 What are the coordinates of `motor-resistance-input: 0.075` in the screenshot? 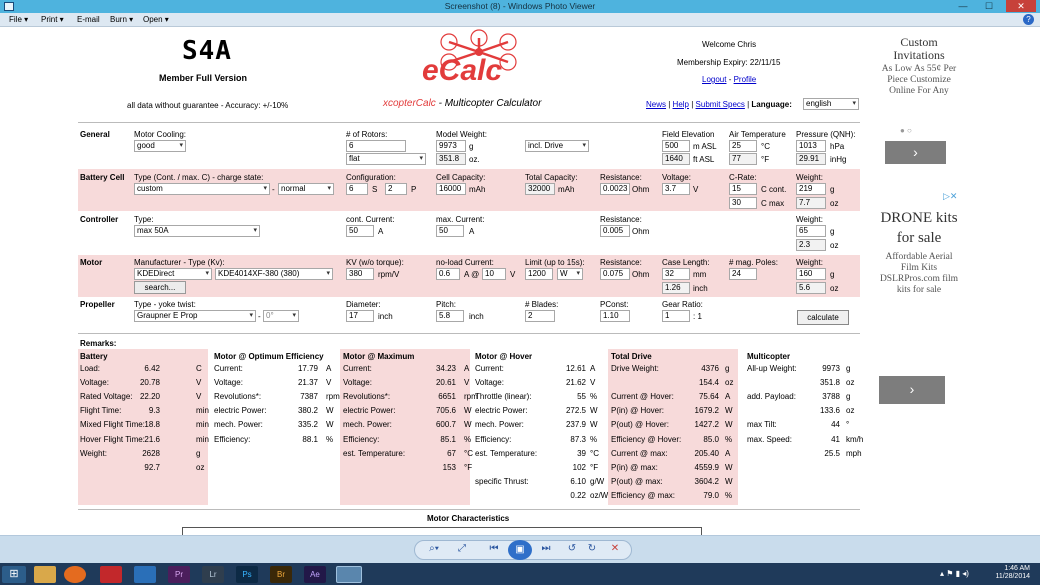 It's located at (615, 274).